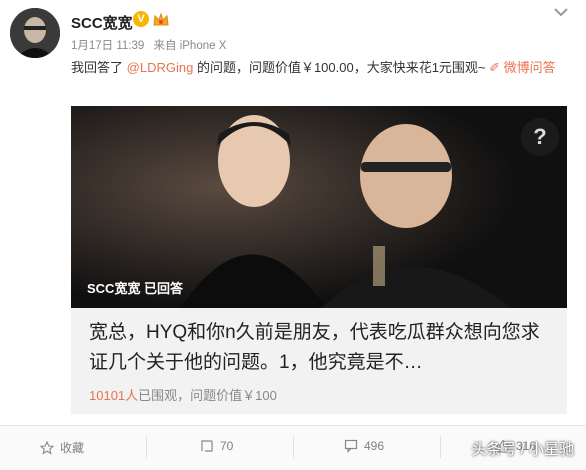 The height and width of the screenshot is (470, 586). Describe the element at coordinates (35, 33) in the screenshot. I see `avatar` at that location.